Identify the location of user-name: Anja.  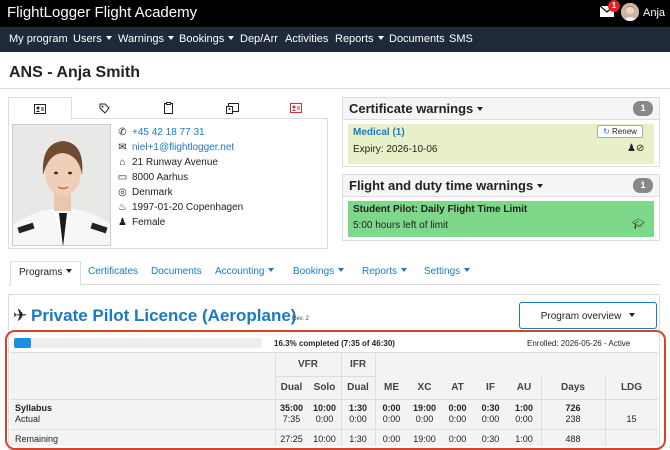
(654, 13).